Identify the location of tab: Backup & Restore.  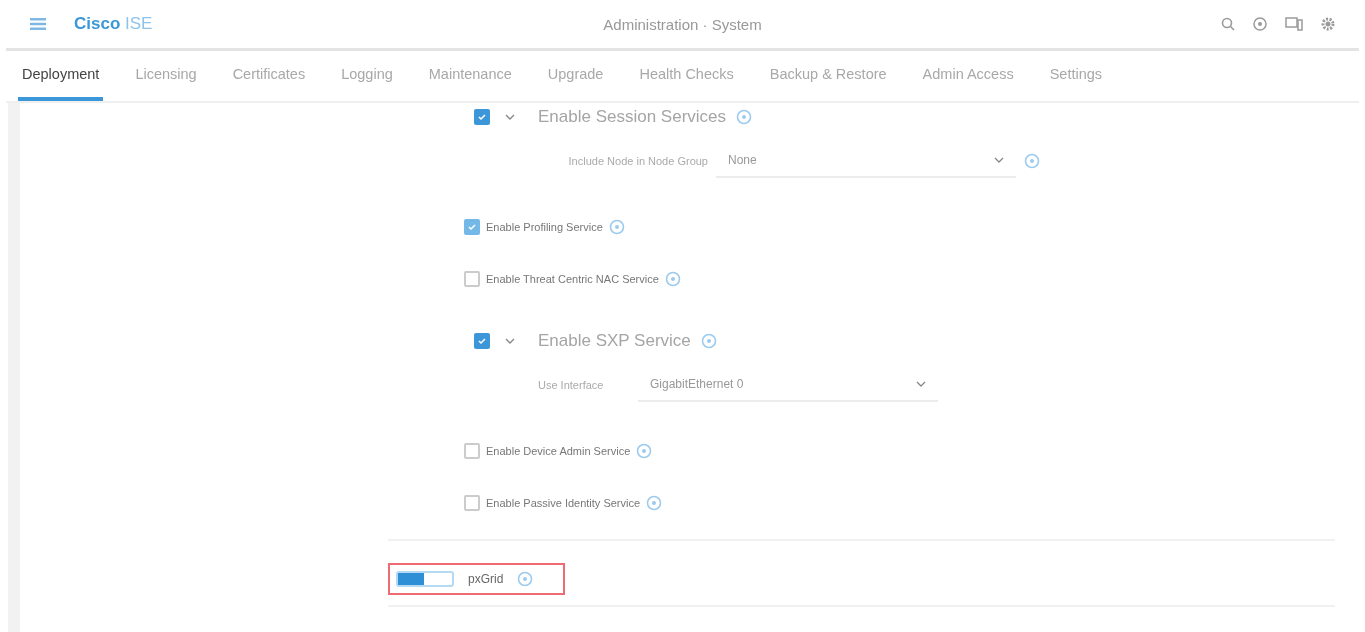
(828, 76).